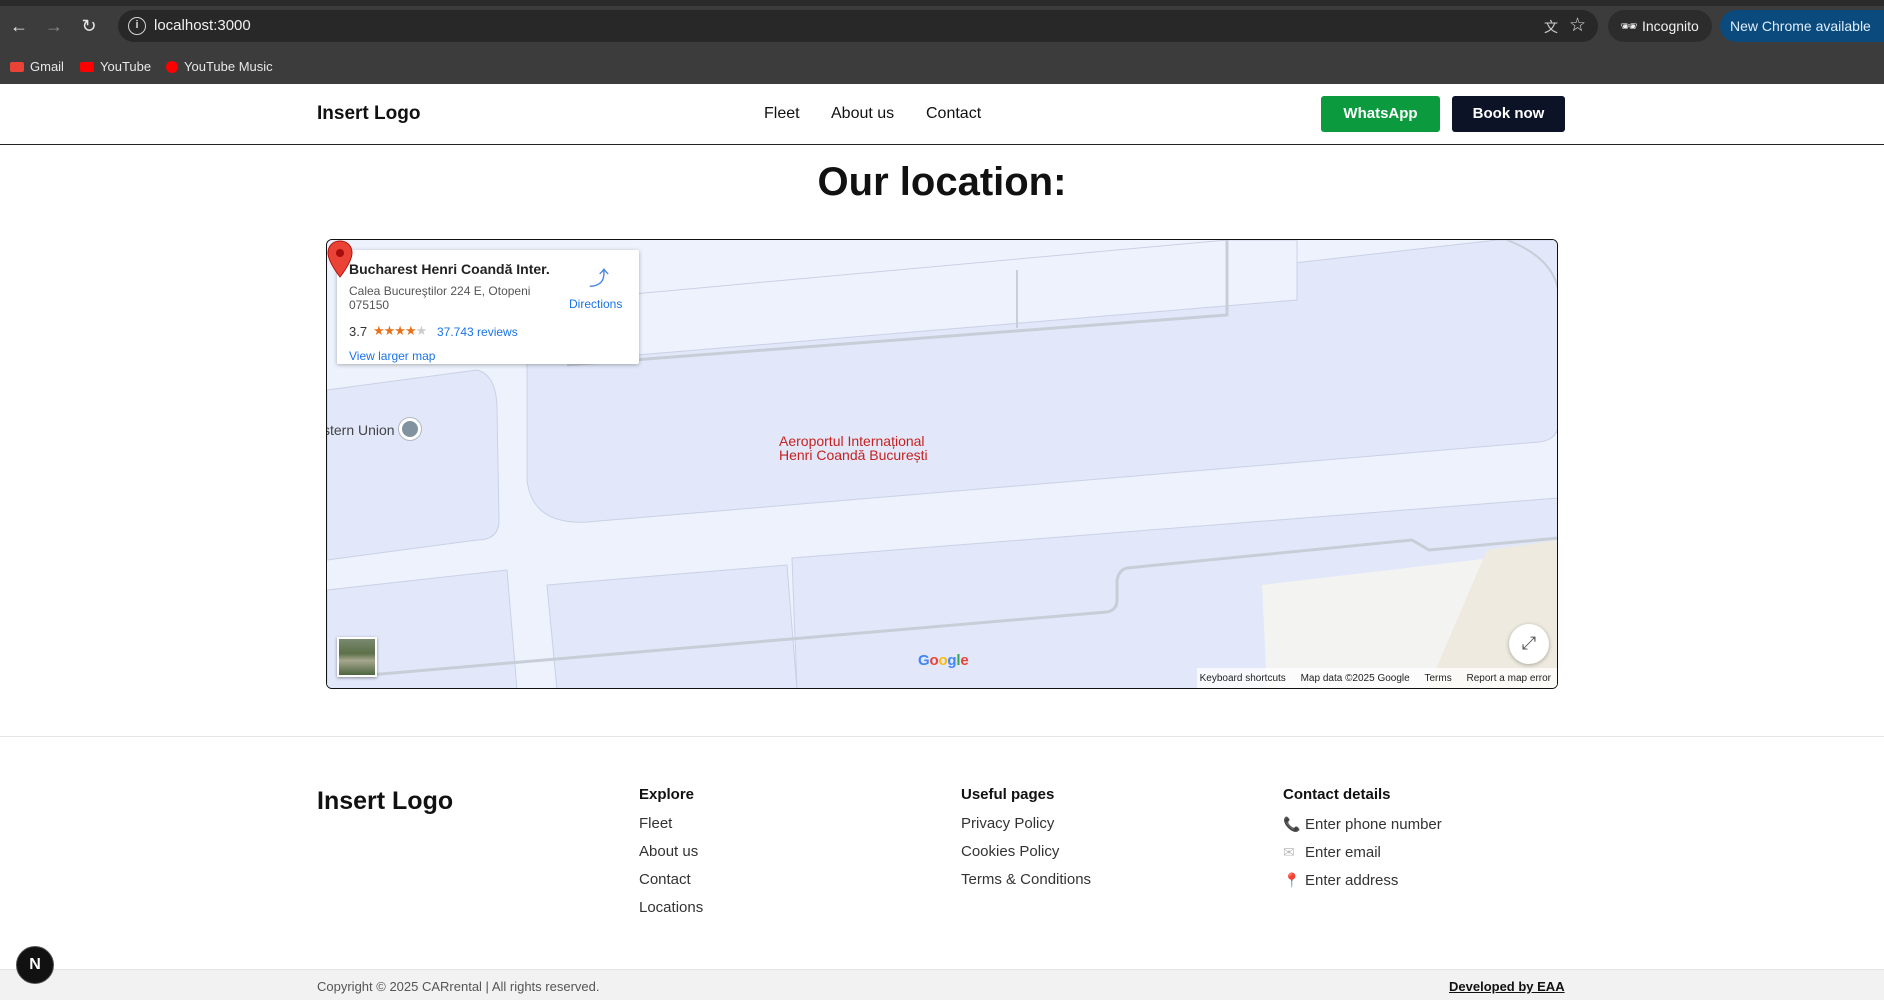  Describe the element at coordinates (360, 430) in the screenshot. I see `poi-label: stern Union` at that location.